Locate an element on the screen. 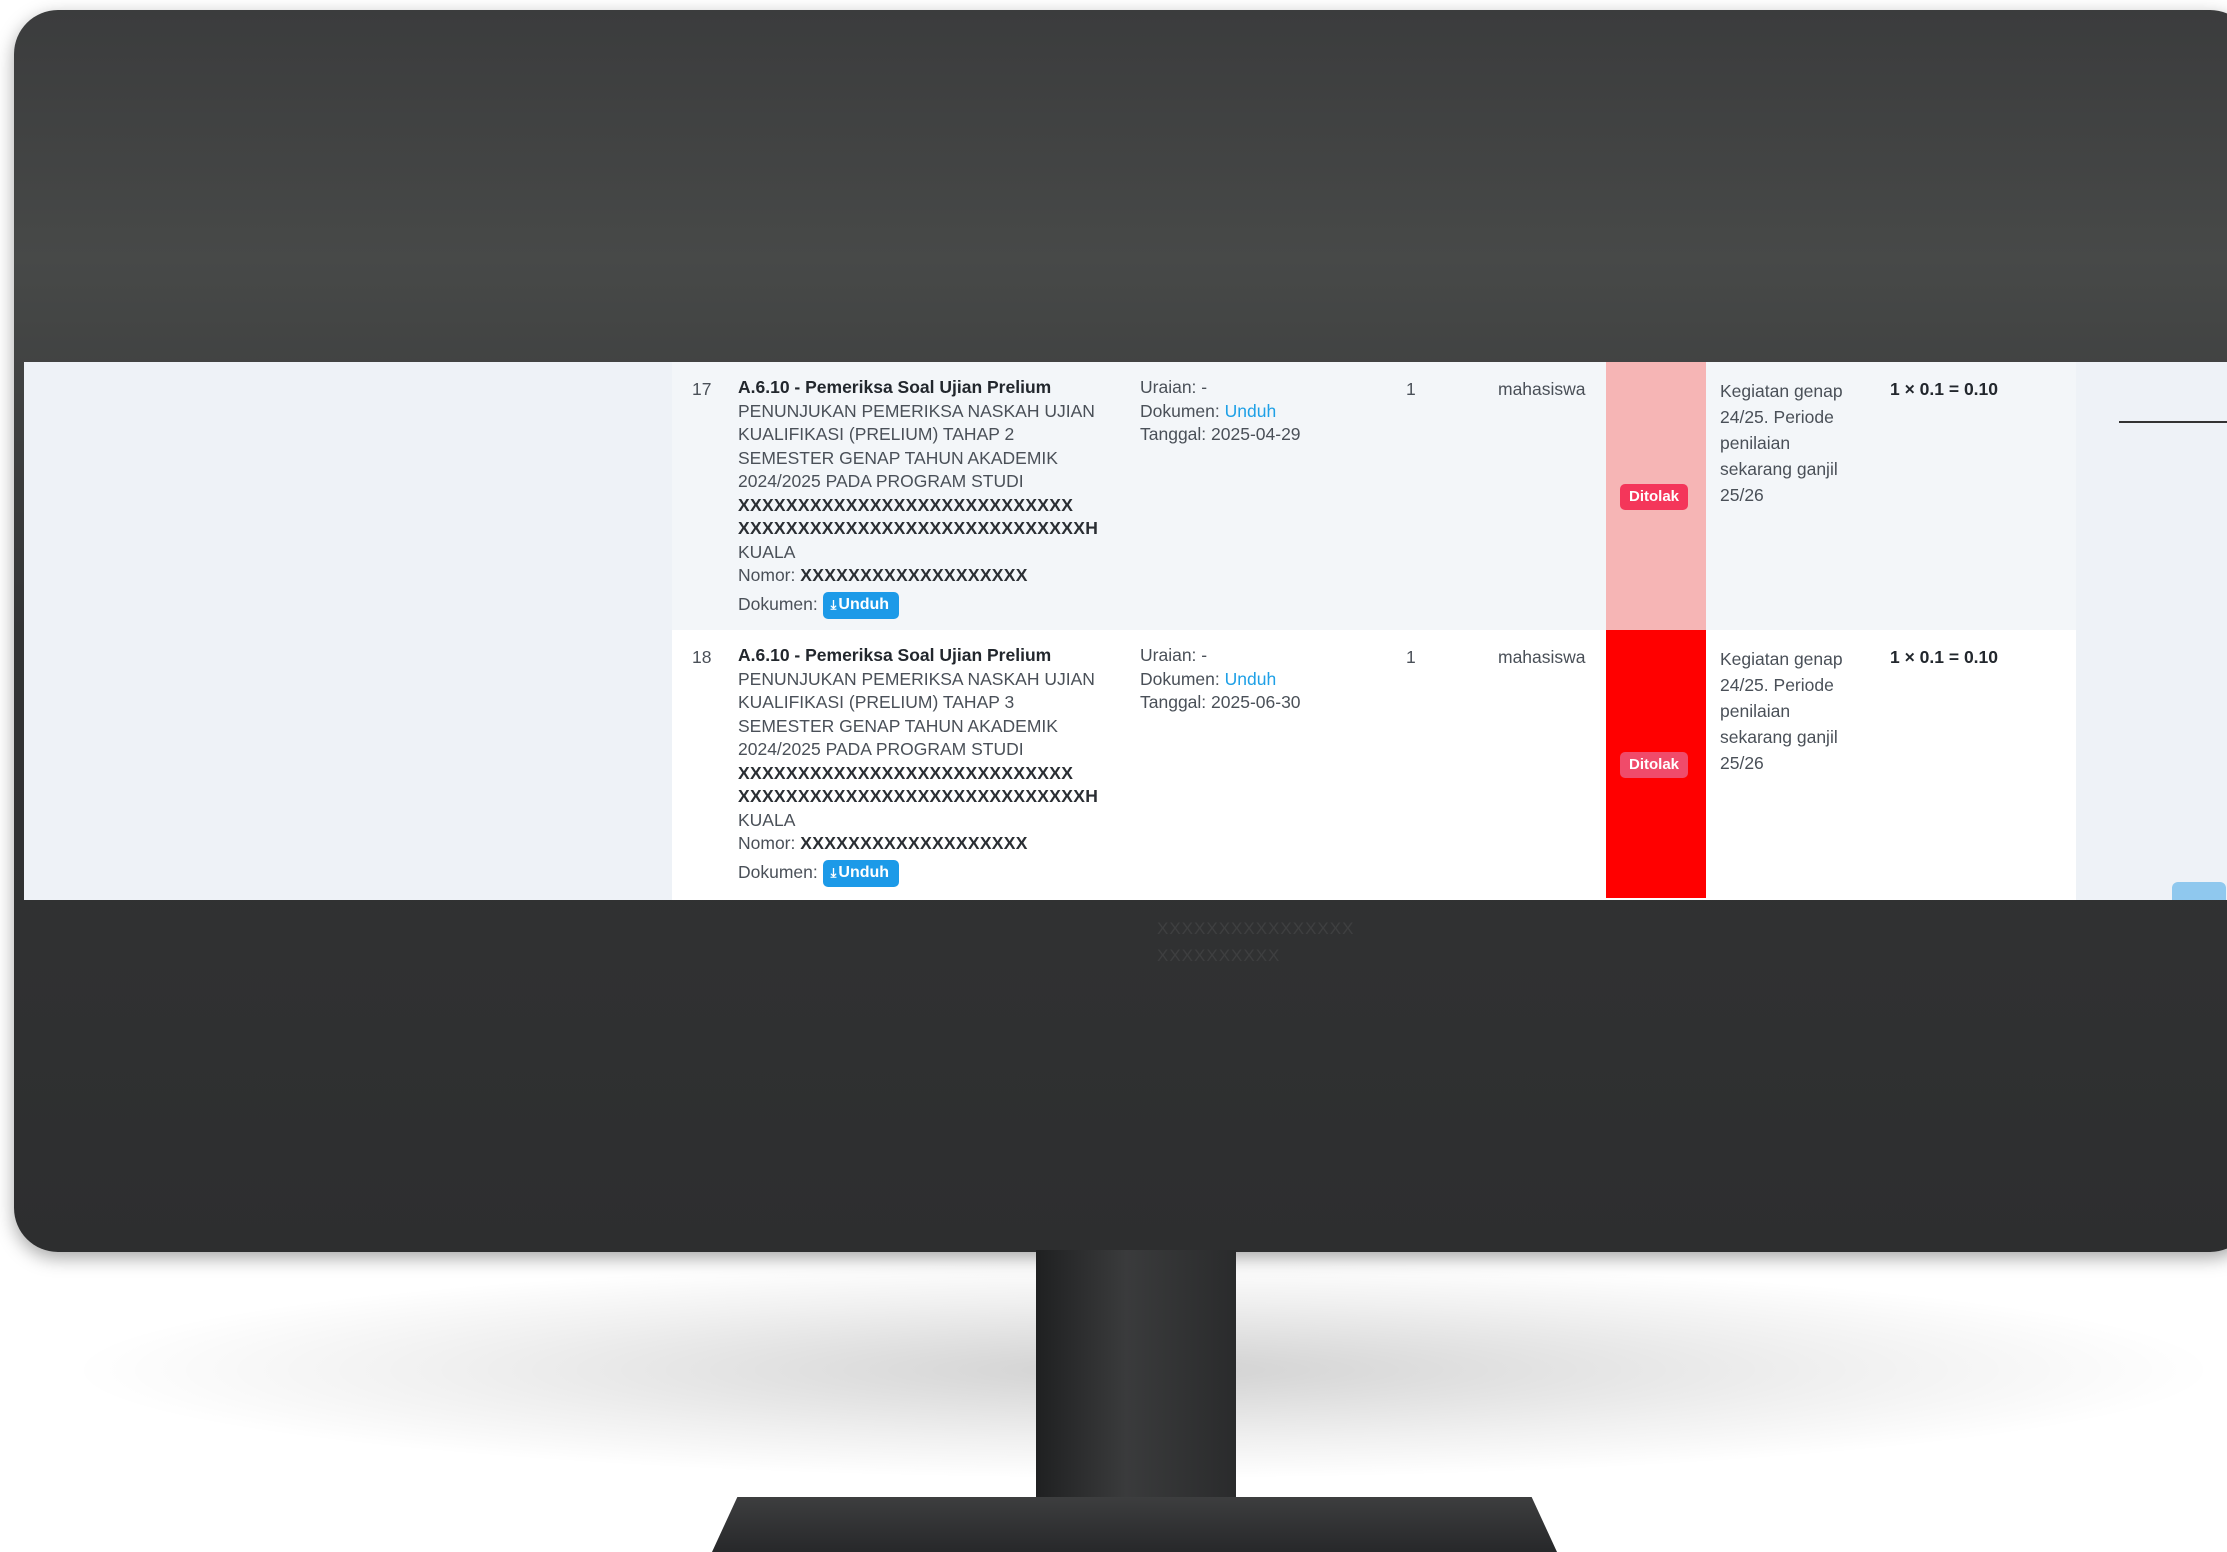 The width and height of the screenshot is (2227, 1552). monitor-stand-neck is located at coordinates (1136, 1380).